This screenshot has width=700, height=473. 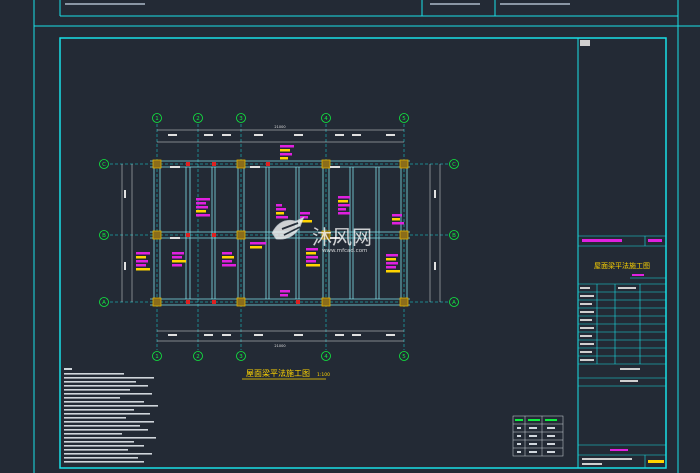 What do you see at coordinates (278, 373) in the screenshot?
I see `drawing-title: 屋面梁平法施工图` at bounding box center [278, 373].